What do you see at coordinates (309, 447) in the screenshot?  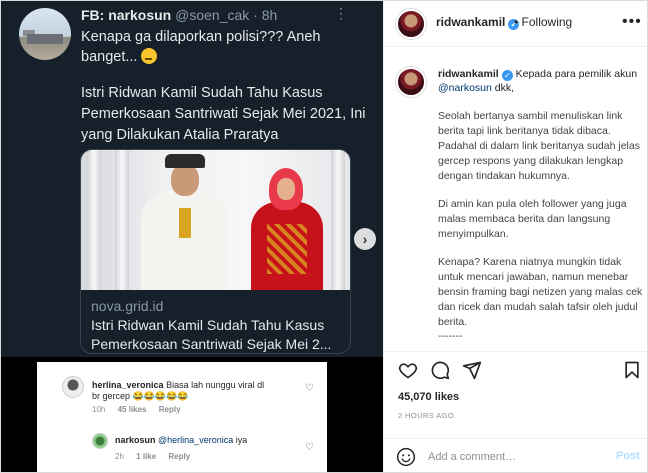 I see `reply-heart-icon: ♡` at bounding box center [309, 447].